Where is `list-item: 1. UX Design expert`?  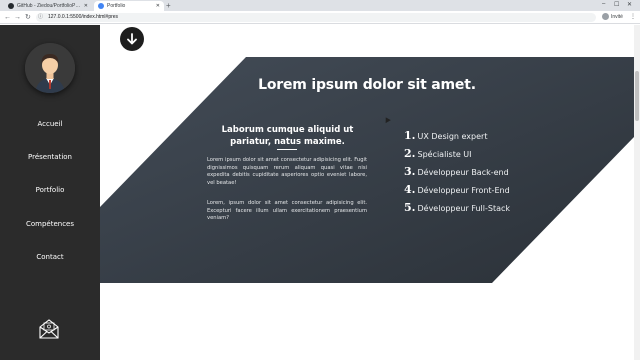 list-item: 1. UX Design expert is located at coordinates (457, 138).